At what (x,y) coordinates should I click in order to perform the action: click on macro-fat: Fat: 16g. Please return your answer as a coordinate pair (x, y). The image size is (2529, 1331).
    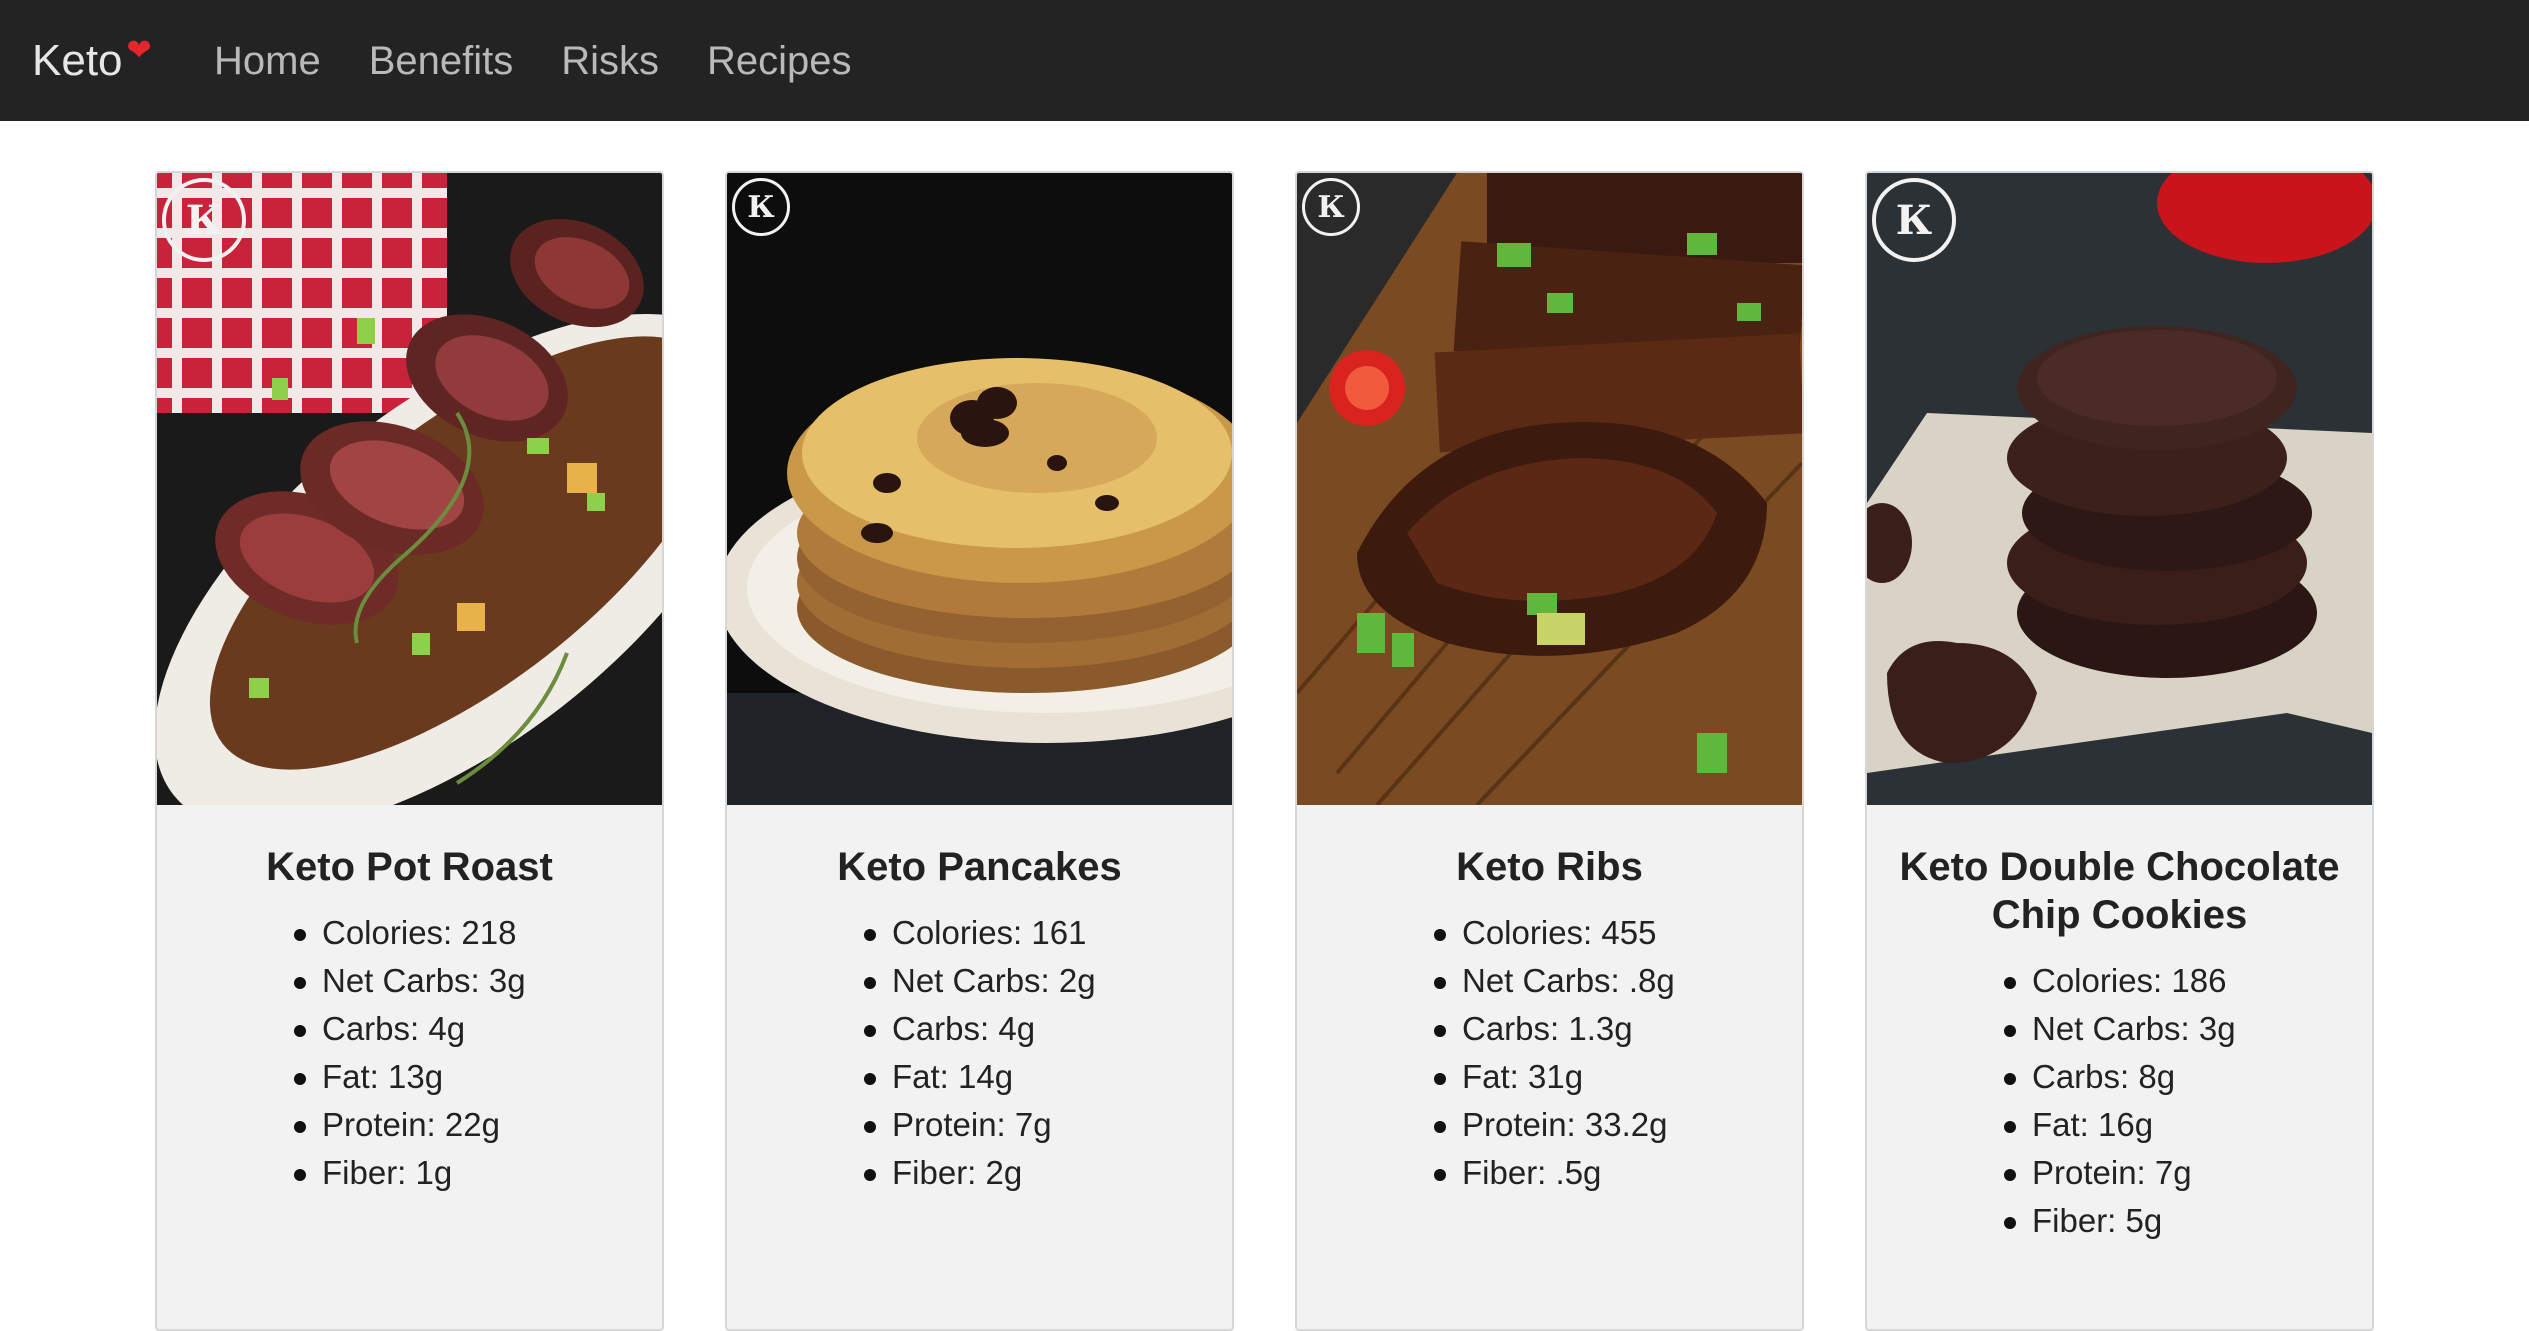
    Looking at the image, I should click on (2188, 1125).